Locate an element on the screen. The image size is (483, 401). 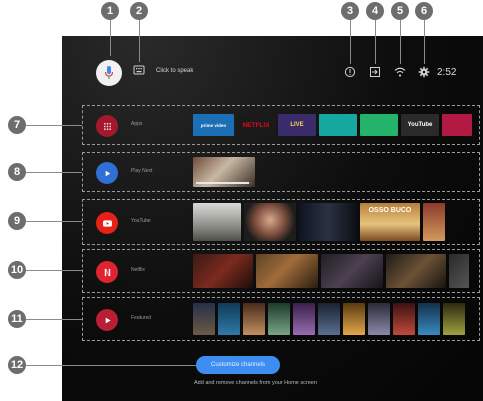
notifications-icon is located at coordinates (350, 72).